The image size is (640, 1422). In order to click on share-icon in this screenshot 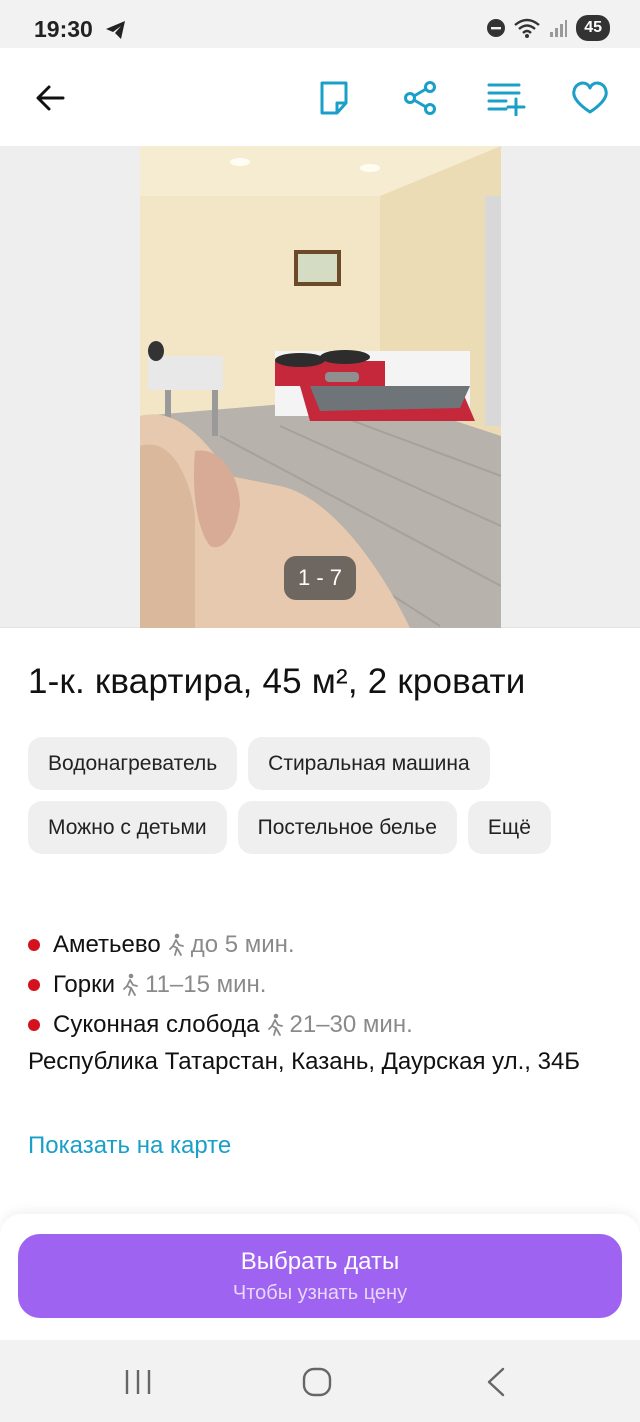, I will do `click(420, 98)`.